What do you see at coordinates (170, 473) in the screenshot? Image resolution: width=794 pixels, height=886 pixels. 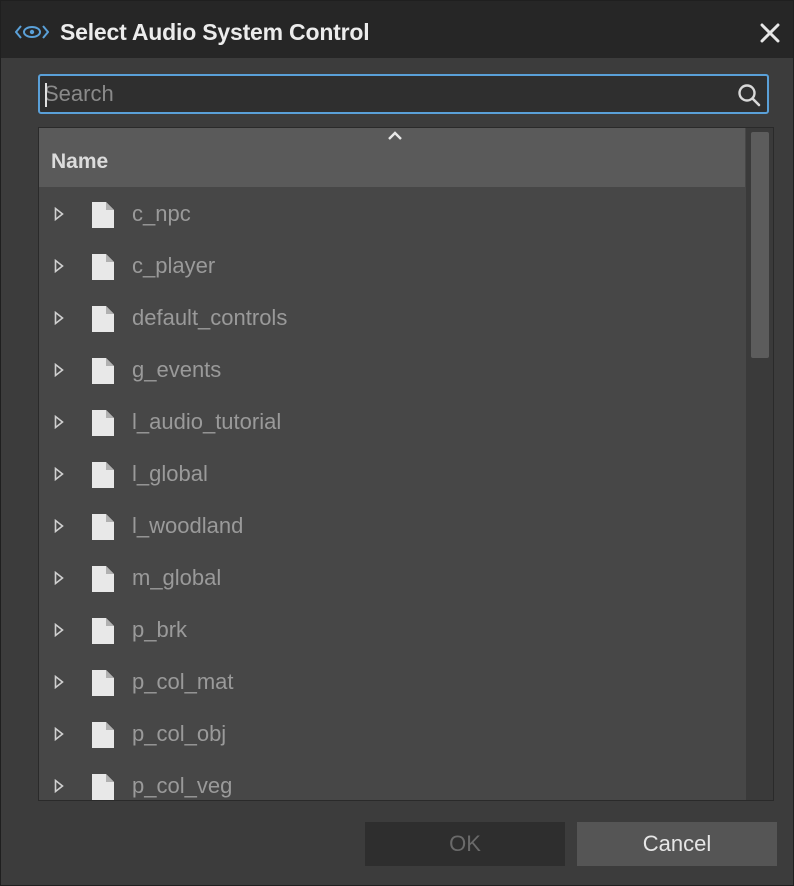 I see `tree-item-label: l_global` at bounding box center [170, 473].